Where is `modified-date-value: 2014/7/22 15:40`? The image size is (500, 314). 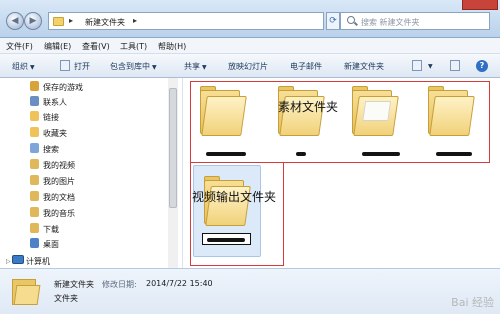
modified-date-value: 2014/7/22 15:40 is located at coordinates (179, 283).